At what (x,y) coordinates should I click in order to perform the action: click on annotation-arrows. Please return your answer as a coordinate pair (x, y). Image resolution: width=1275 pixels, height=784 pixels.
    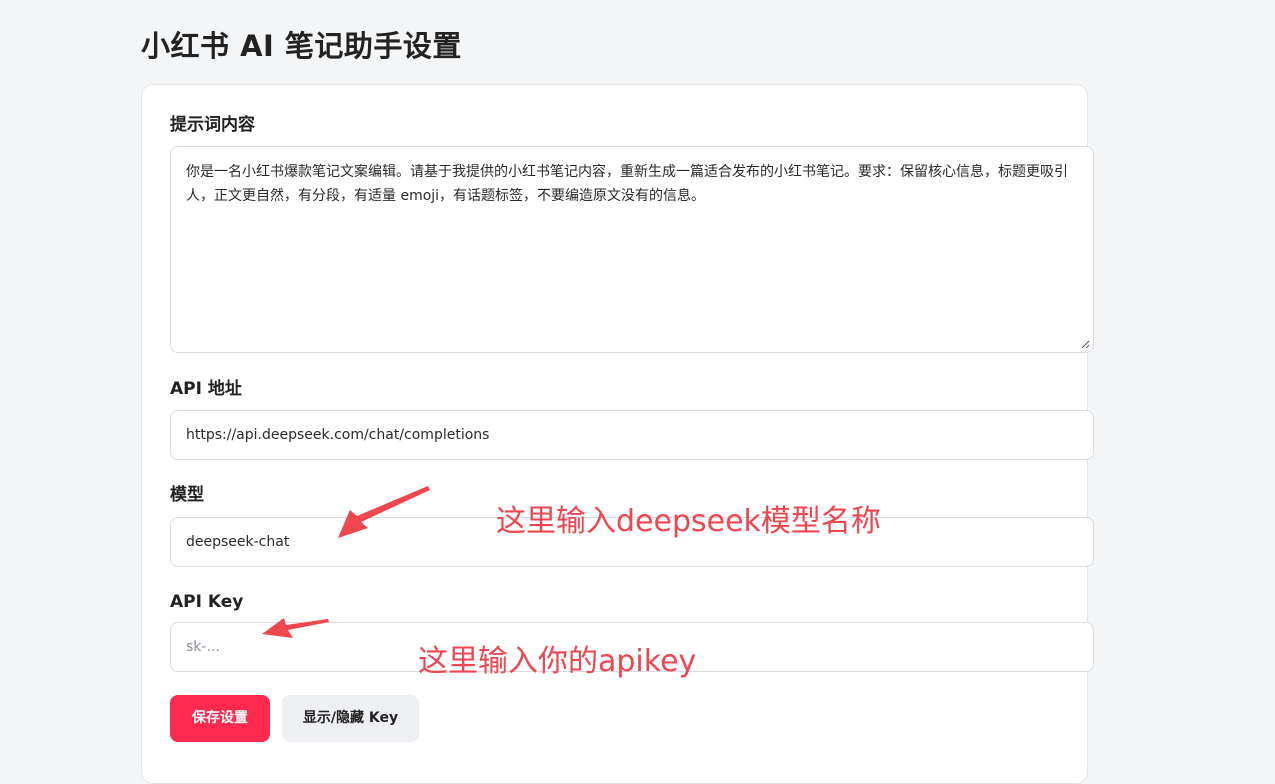
    Looking at the image, I should click on (346, 562).